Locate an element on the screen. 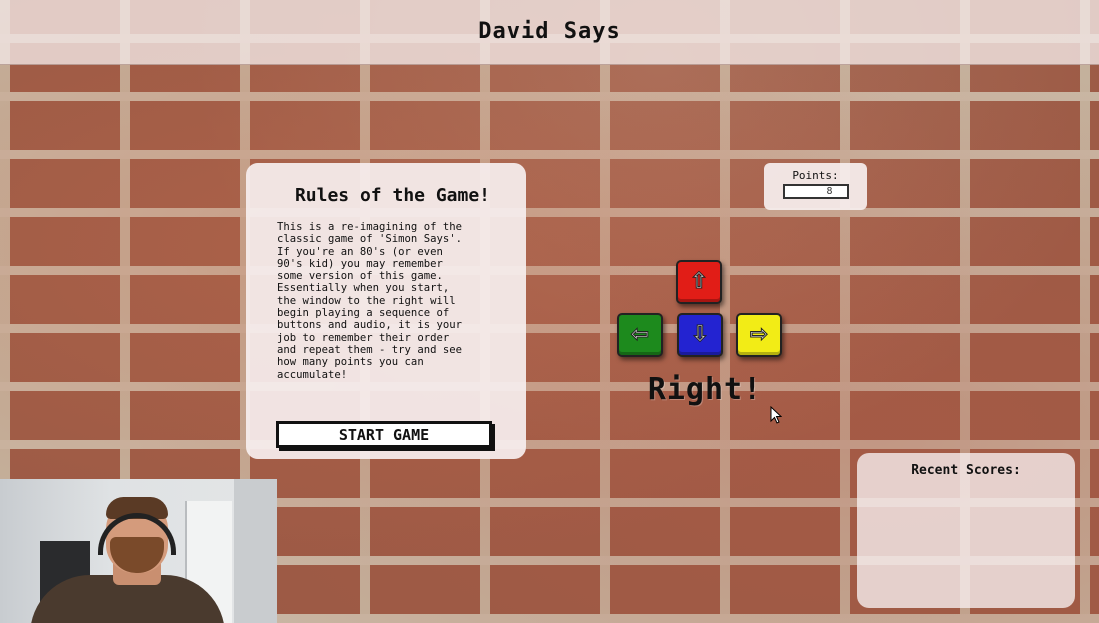 Image resolution: width=1099 pixels, height=623 pixels. webcam-overlay is located at coordinates (138, 551).